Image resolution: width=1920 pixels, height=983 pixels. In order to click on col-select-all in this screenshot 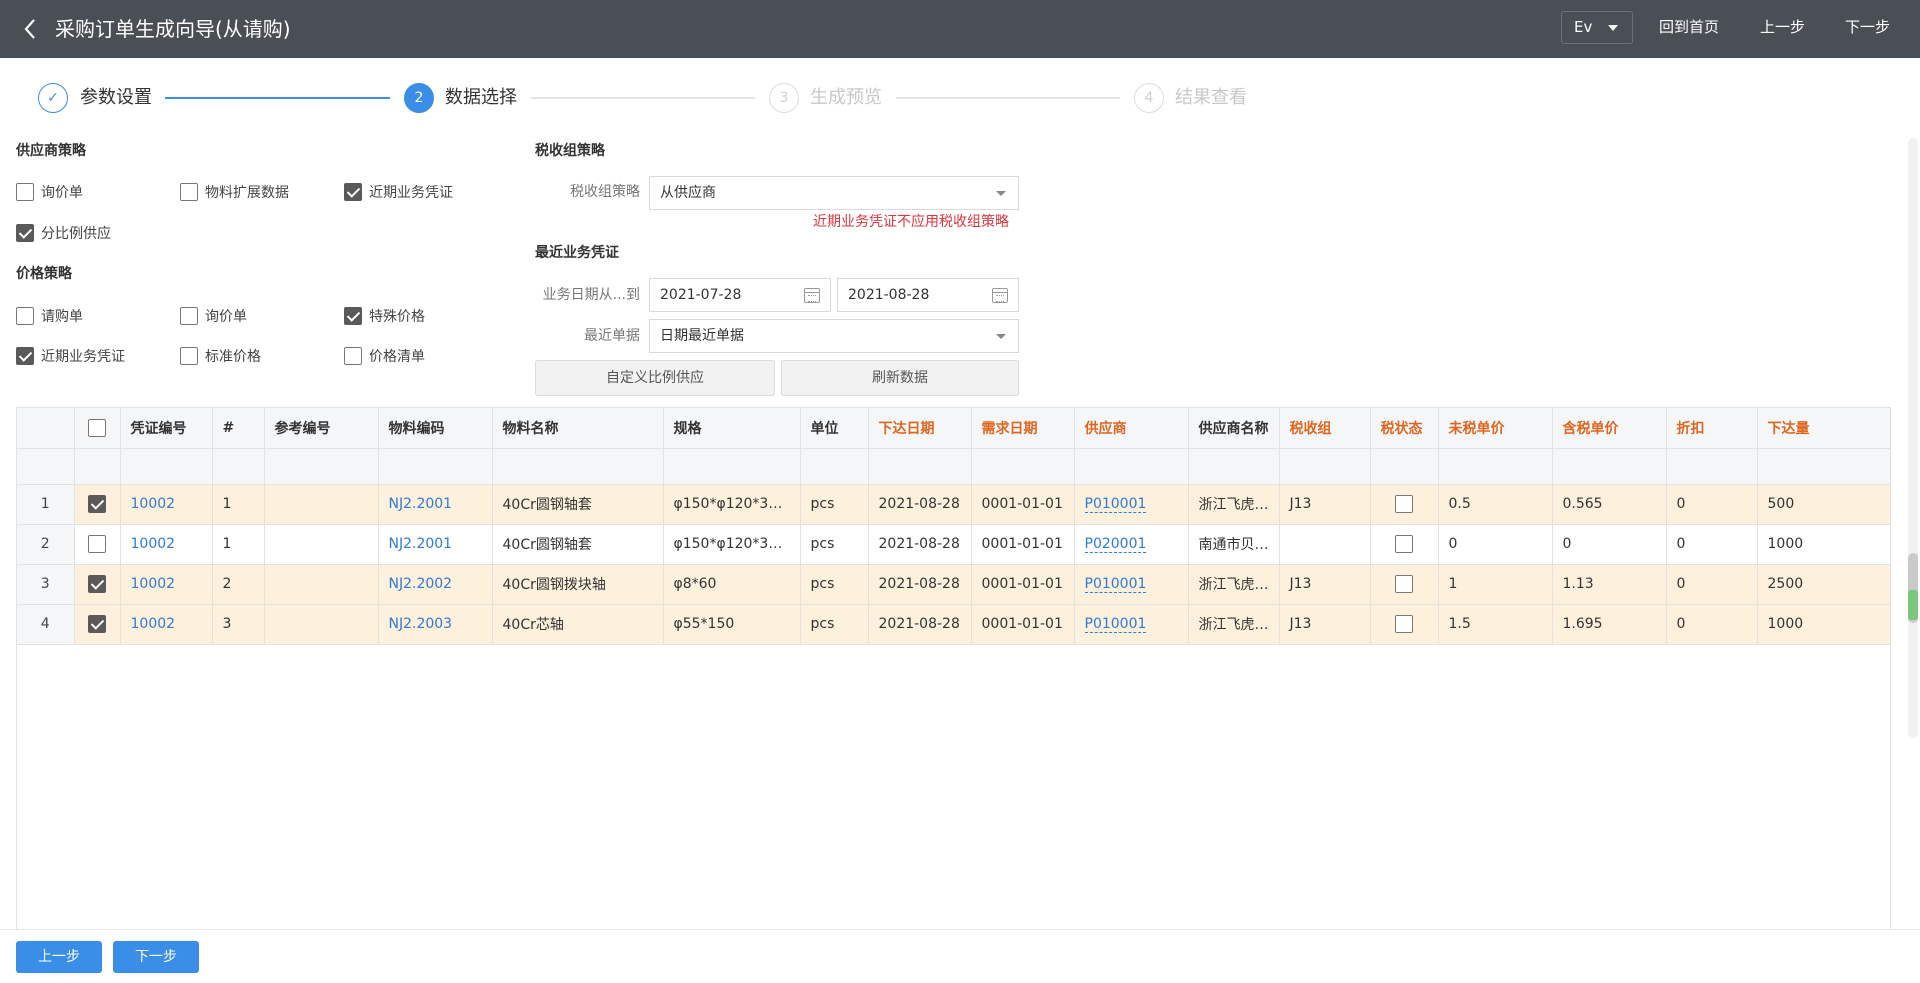, I will do `click(97, 428)`.